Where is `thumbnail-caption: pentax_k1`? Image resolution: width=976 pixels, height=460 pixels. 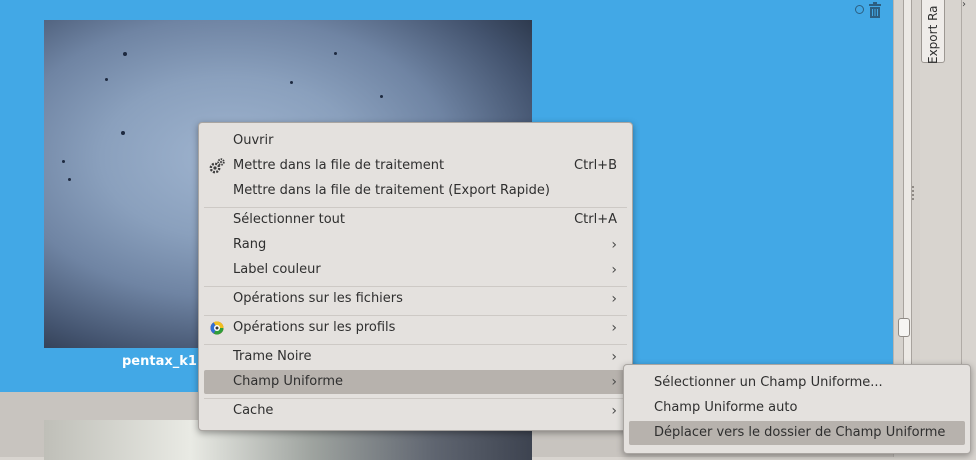 thumbnail-caption: pentax_k1 is located at coordinates (159, 361).